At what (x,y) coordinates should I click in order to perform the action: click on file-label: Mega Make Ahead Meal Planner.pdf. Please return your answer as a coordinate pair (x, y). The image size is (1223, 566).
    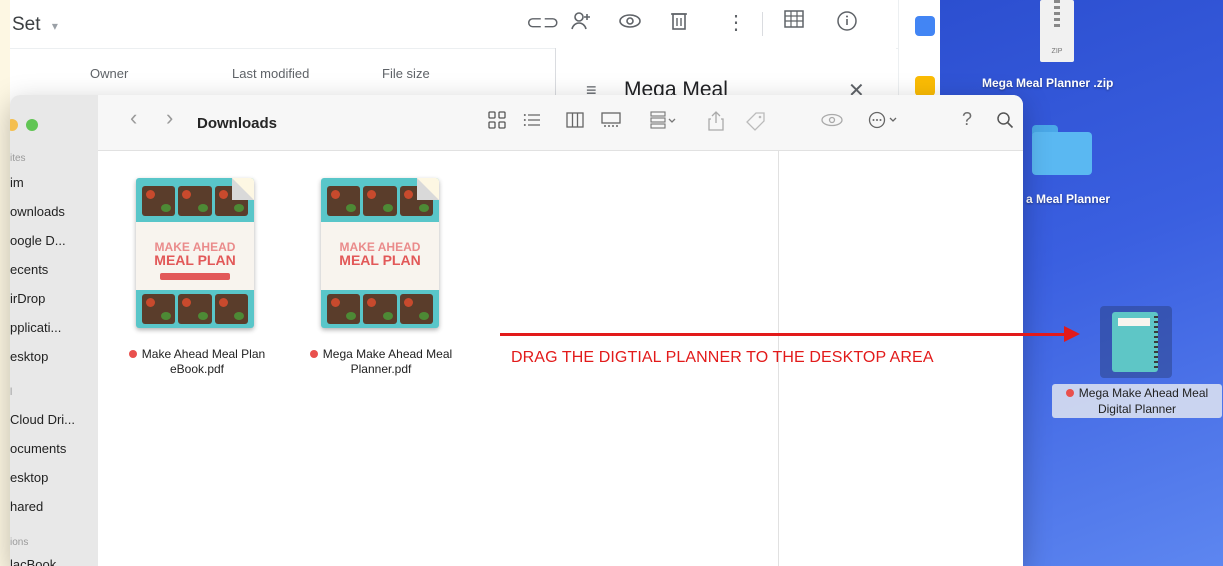
    Looking at the image, I should click on (381, 362).